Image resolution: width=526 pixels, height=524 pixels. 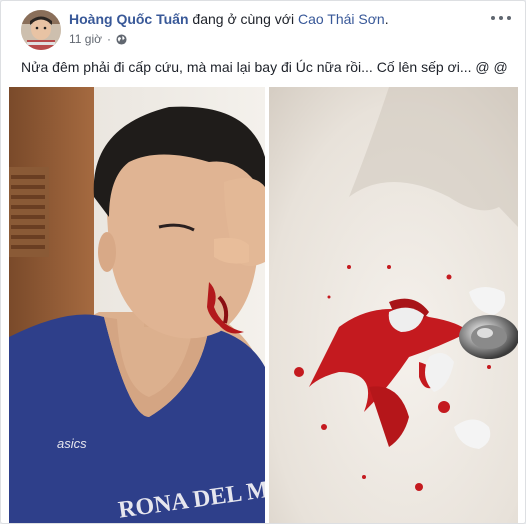 What do you see at coordinates (501, 18) in the screenshot?
I see `more-options-icon` at bounding box center [501, 18].